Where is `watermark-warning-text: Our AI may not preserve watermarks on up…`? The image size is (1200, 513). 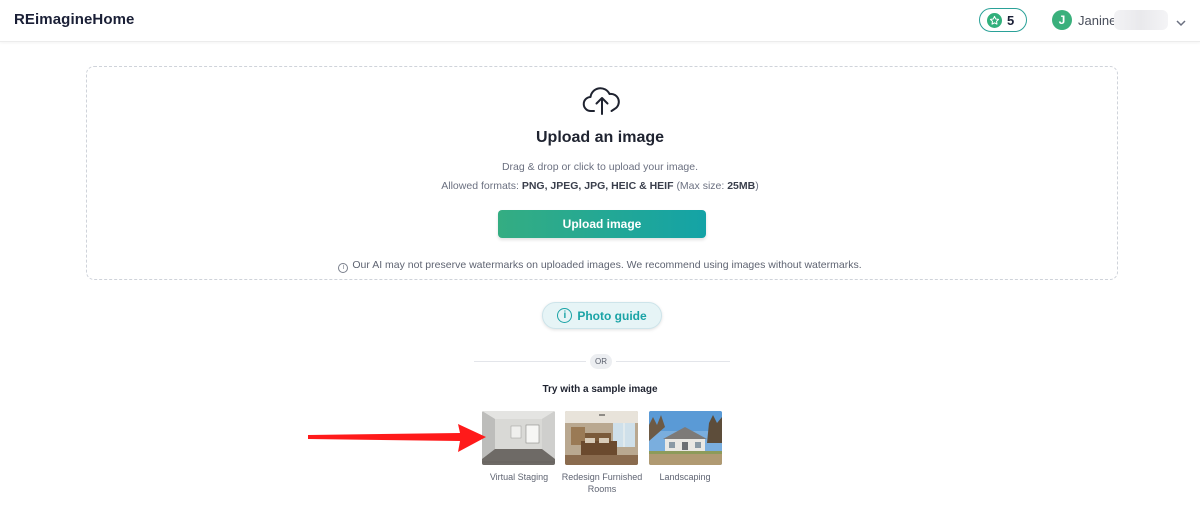 watermark-warning-text: Our AI may not preserve watermarks on up… is located at coordinates (607, 265).